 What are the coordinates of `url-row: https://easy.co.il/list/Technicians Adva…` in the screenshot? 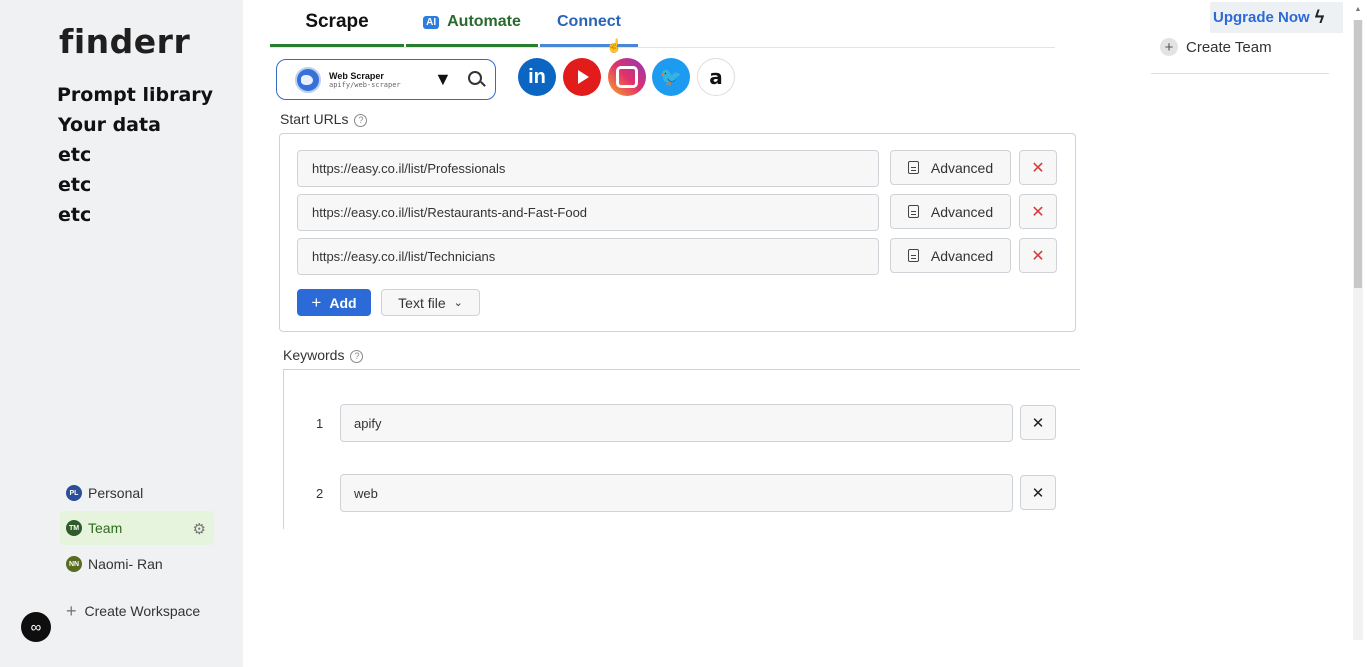 It's located at (677, 256).